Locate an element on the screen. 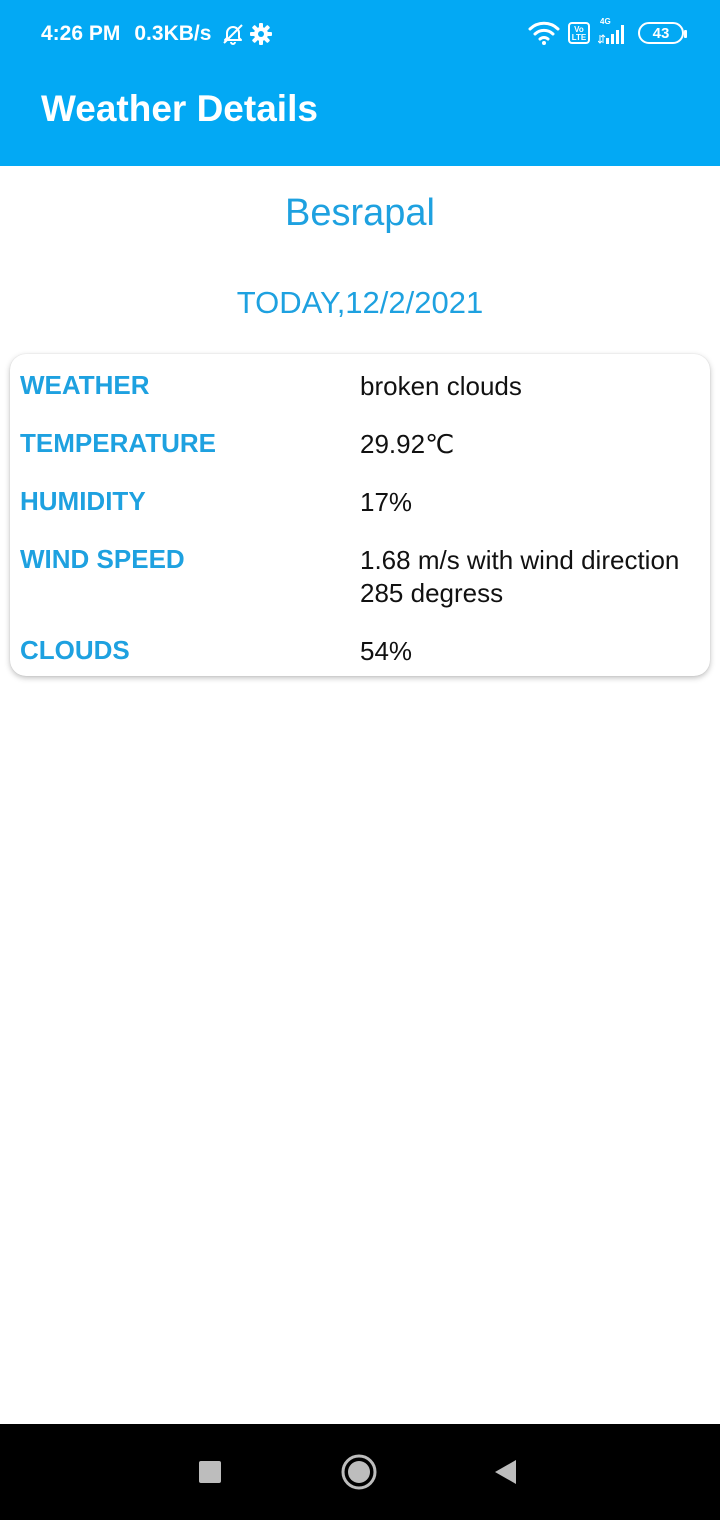  home-button is located at coordinates (359, 1472).